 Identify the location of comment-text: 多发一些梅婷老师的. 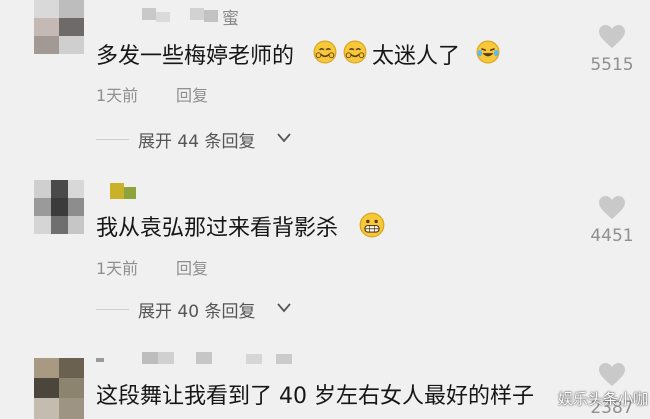
(195, 54).